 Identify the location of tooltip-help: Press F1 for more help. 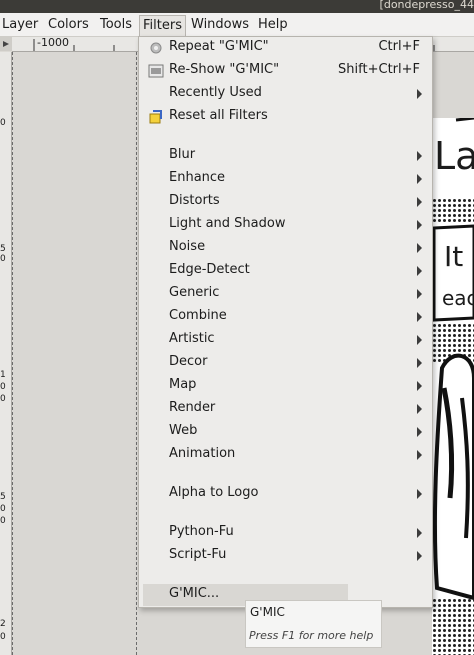
(311, 635).